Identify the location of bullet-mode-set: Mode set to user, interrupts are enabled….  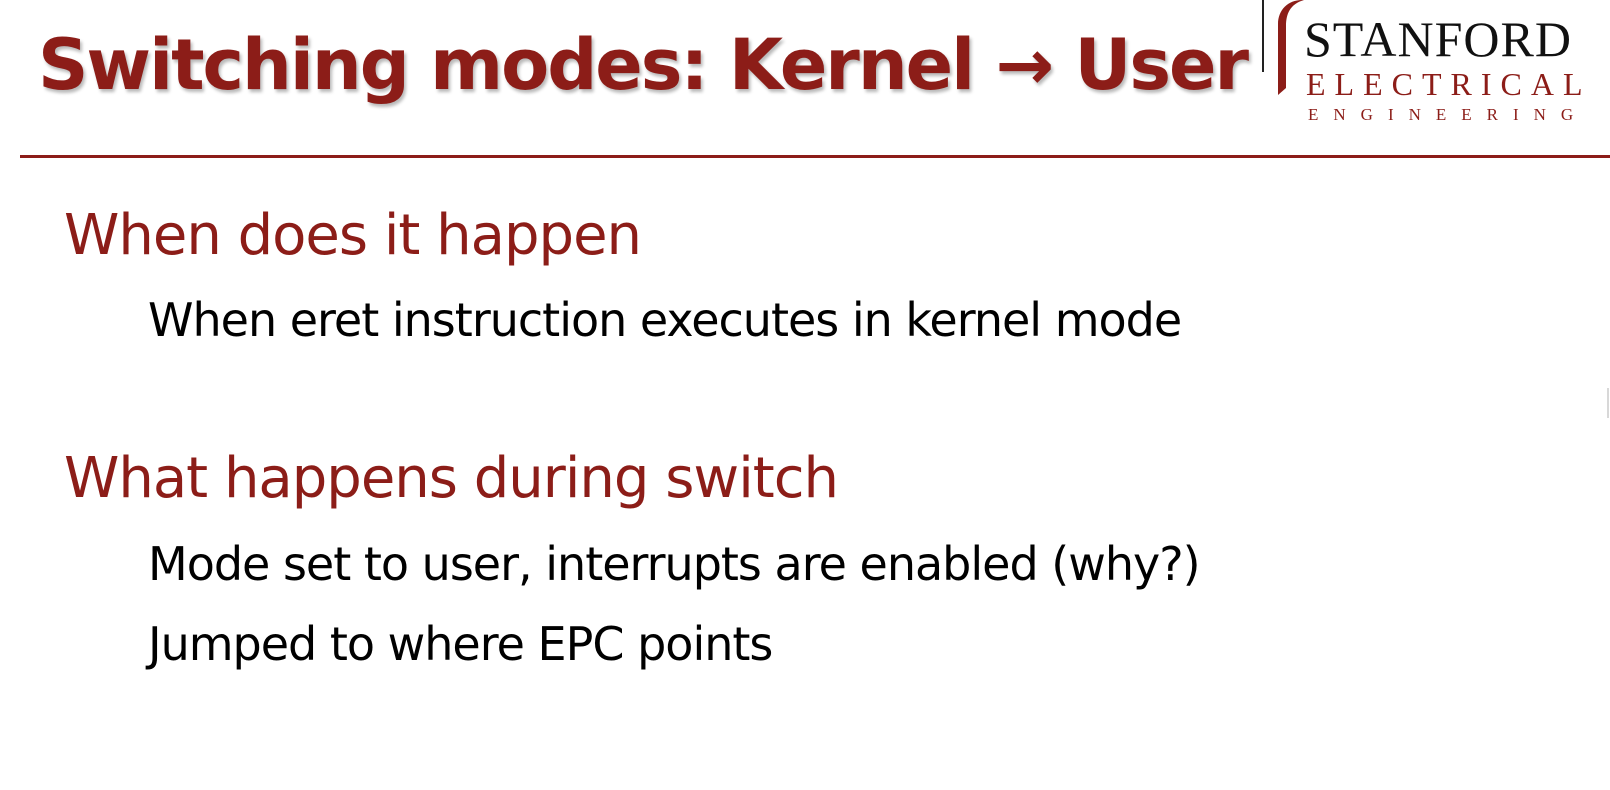
(674, 564).